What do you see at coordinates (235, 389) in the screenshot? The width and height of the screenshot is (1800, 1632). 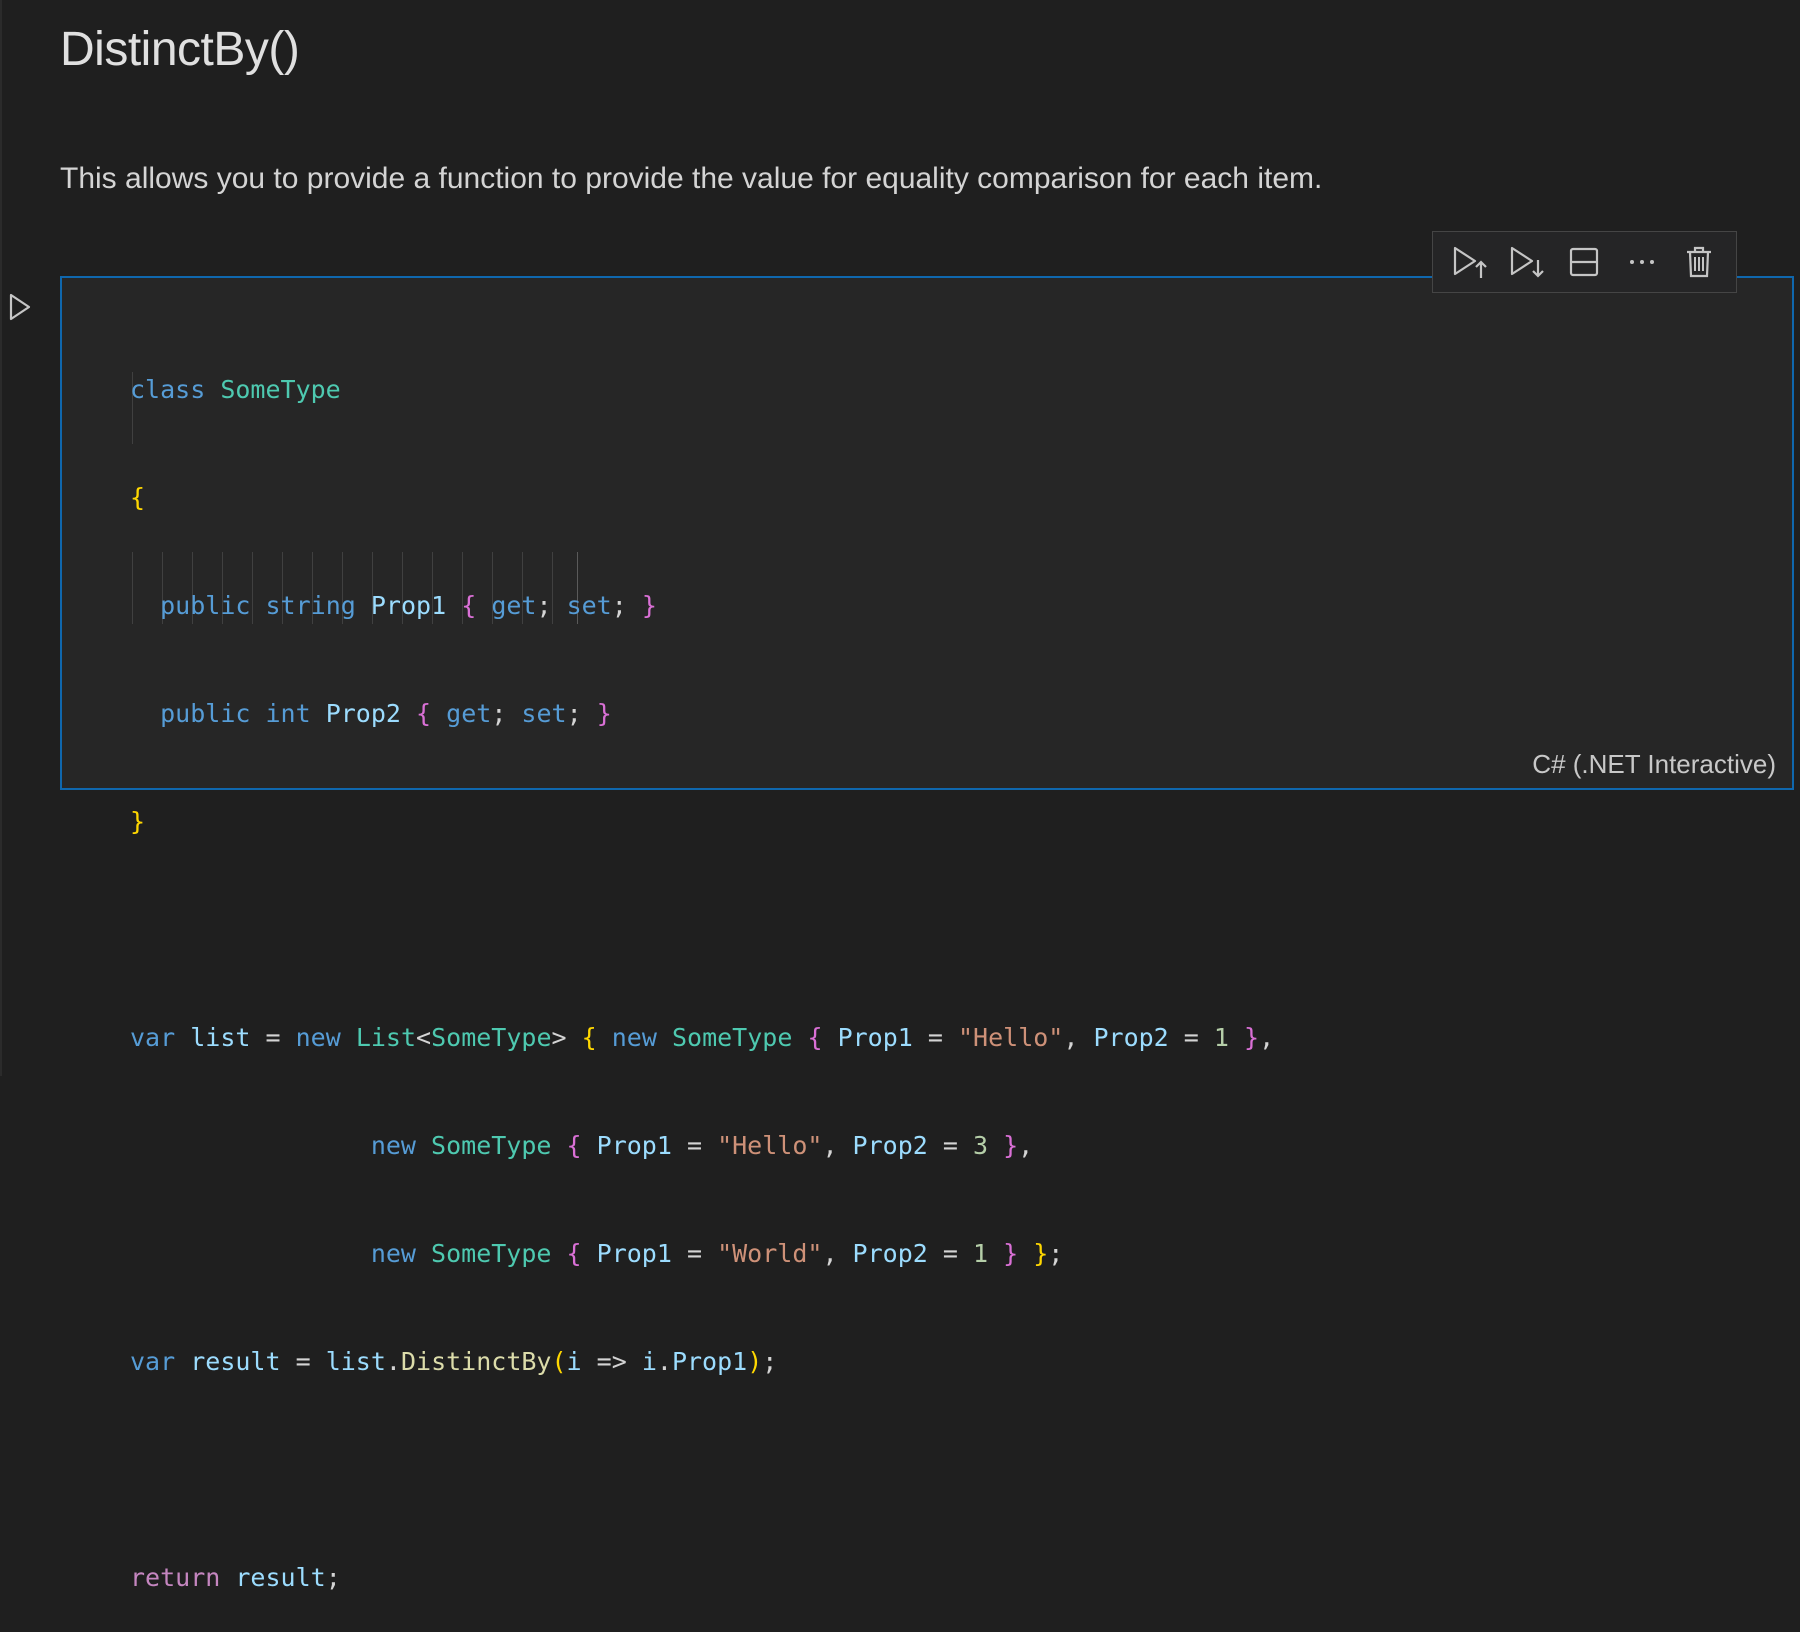 I see `code-line: class SomeType` at bounding box center [235, 389].